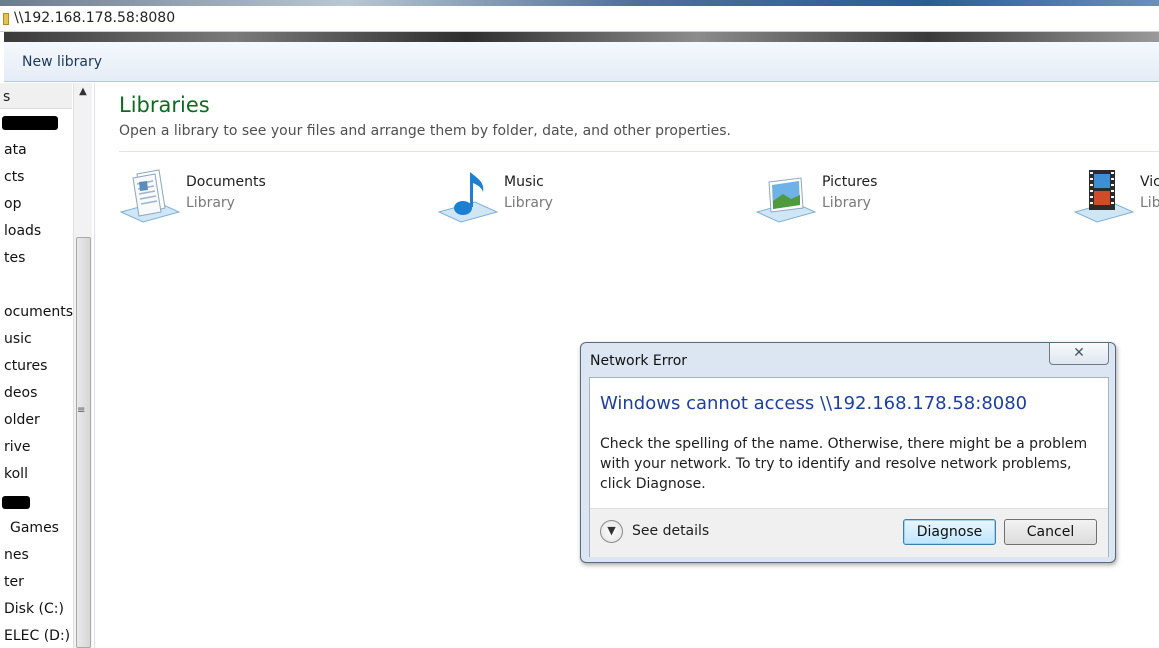 The width and height of the screenshot is (1159, 648). I want to click on diagnose-button: Diagnose, so click(949, 532).